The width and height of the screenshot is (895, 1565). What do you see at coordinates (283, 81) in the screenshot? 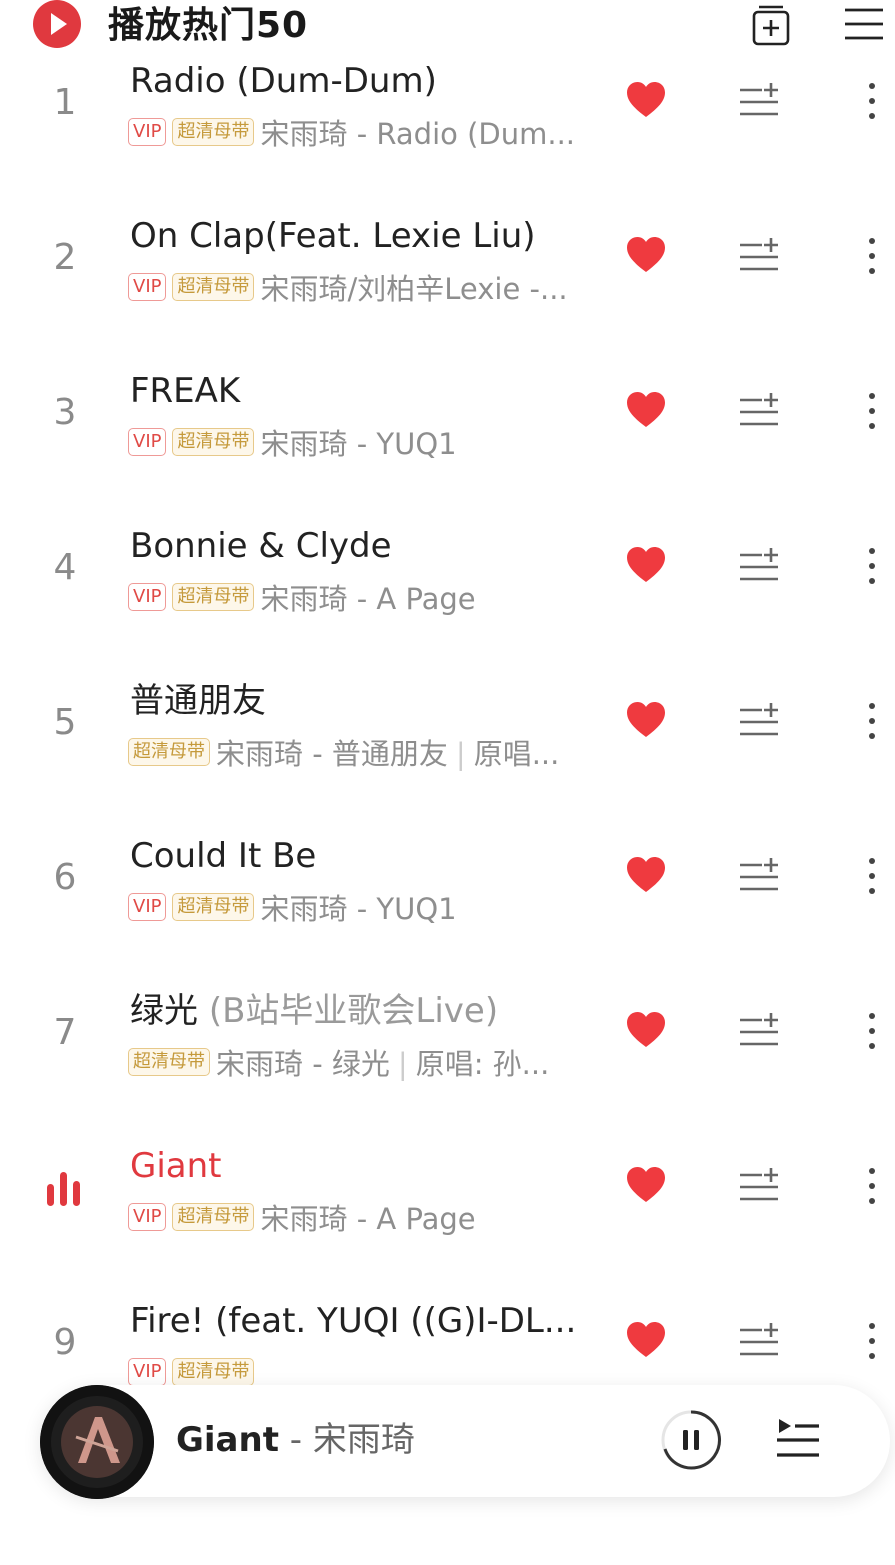
I see `song-title-text: Radio (Dum-Dum)` at bounding box center [283, 81].